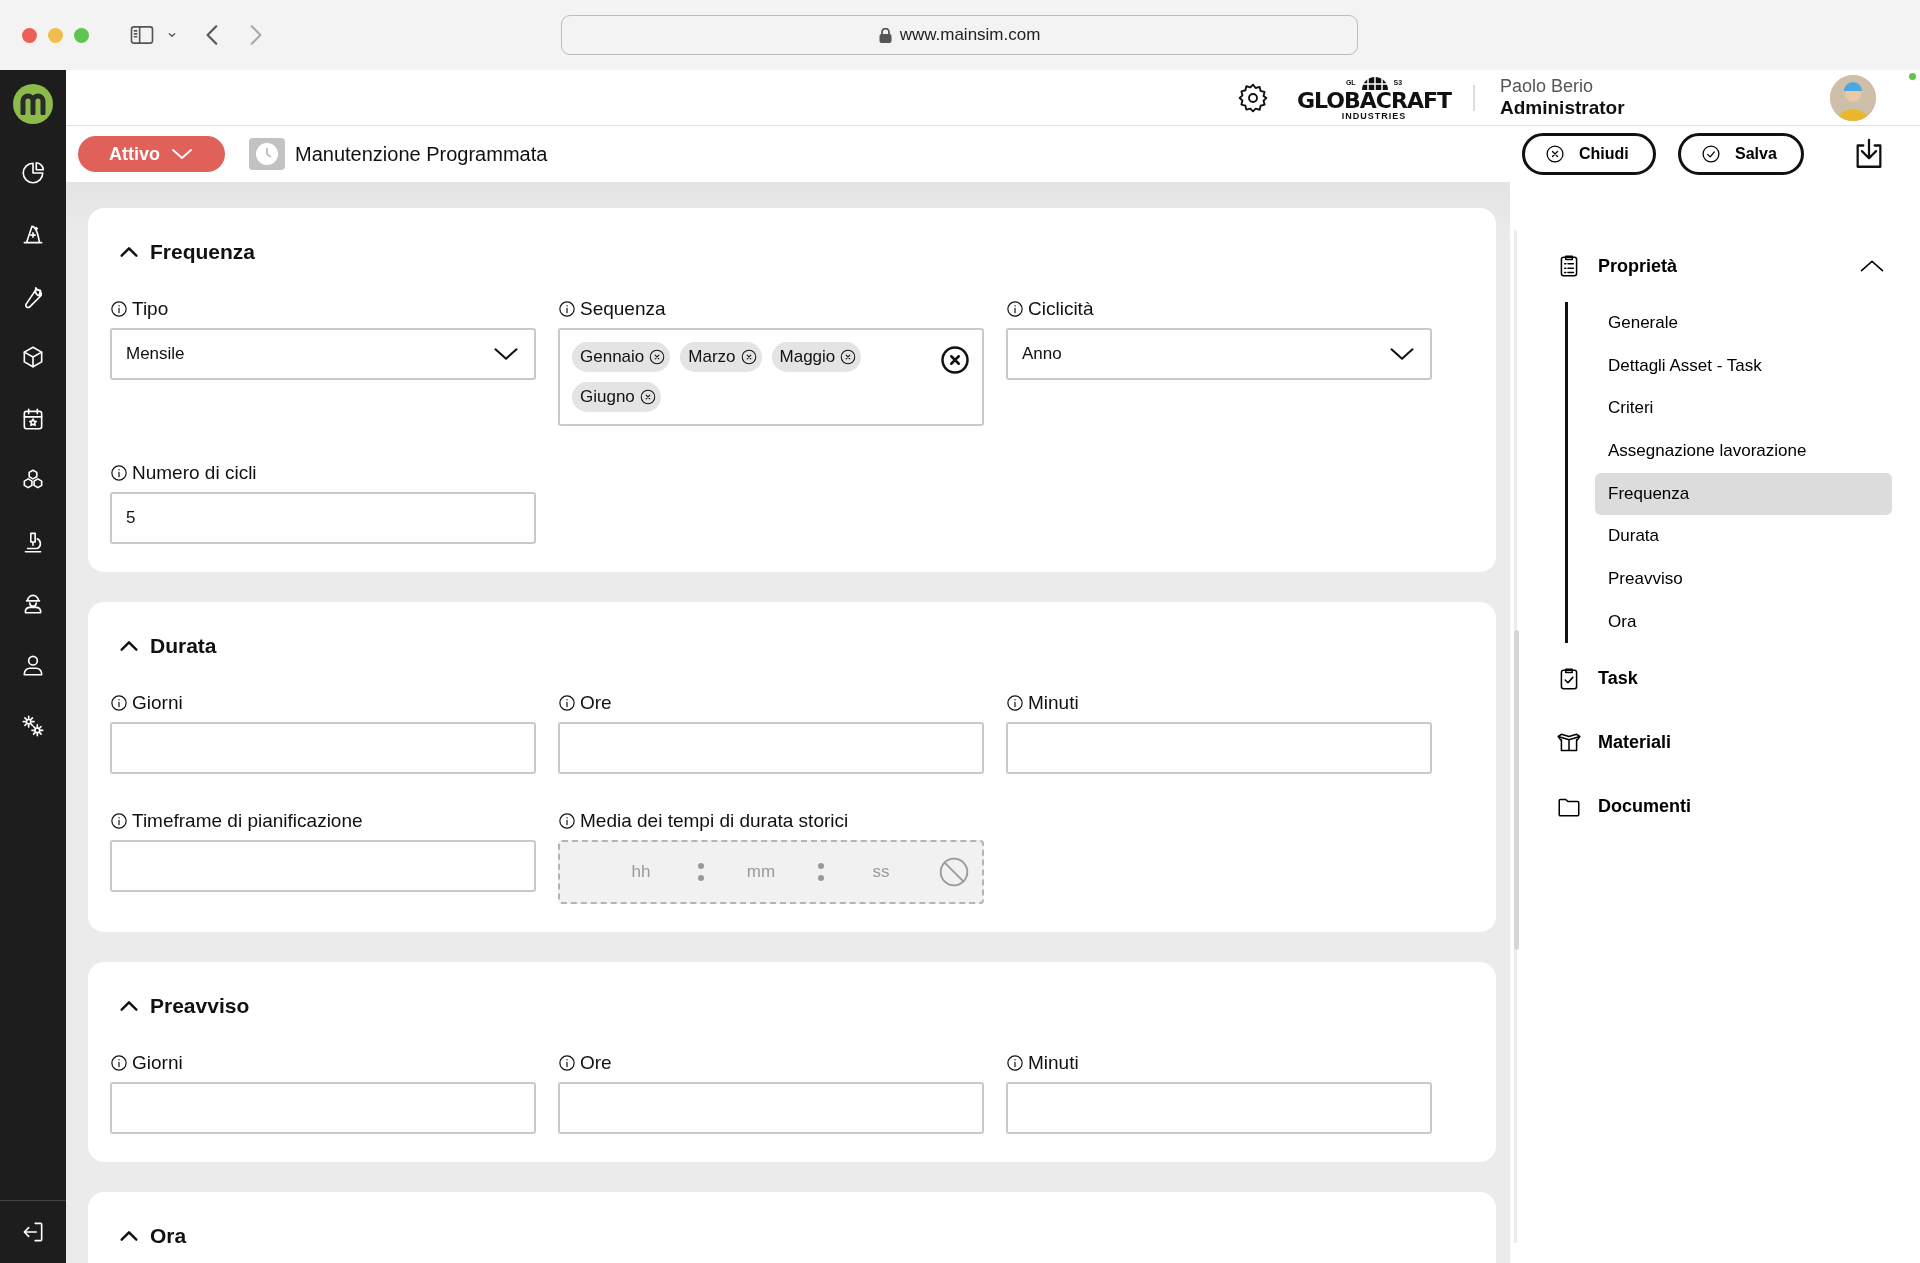 The width and height of the screenshot is (1920, 1263). What do you see at coordinates (885, 35) in the screenshot?
I see `lock-icon` at bounding box center [885, 35].